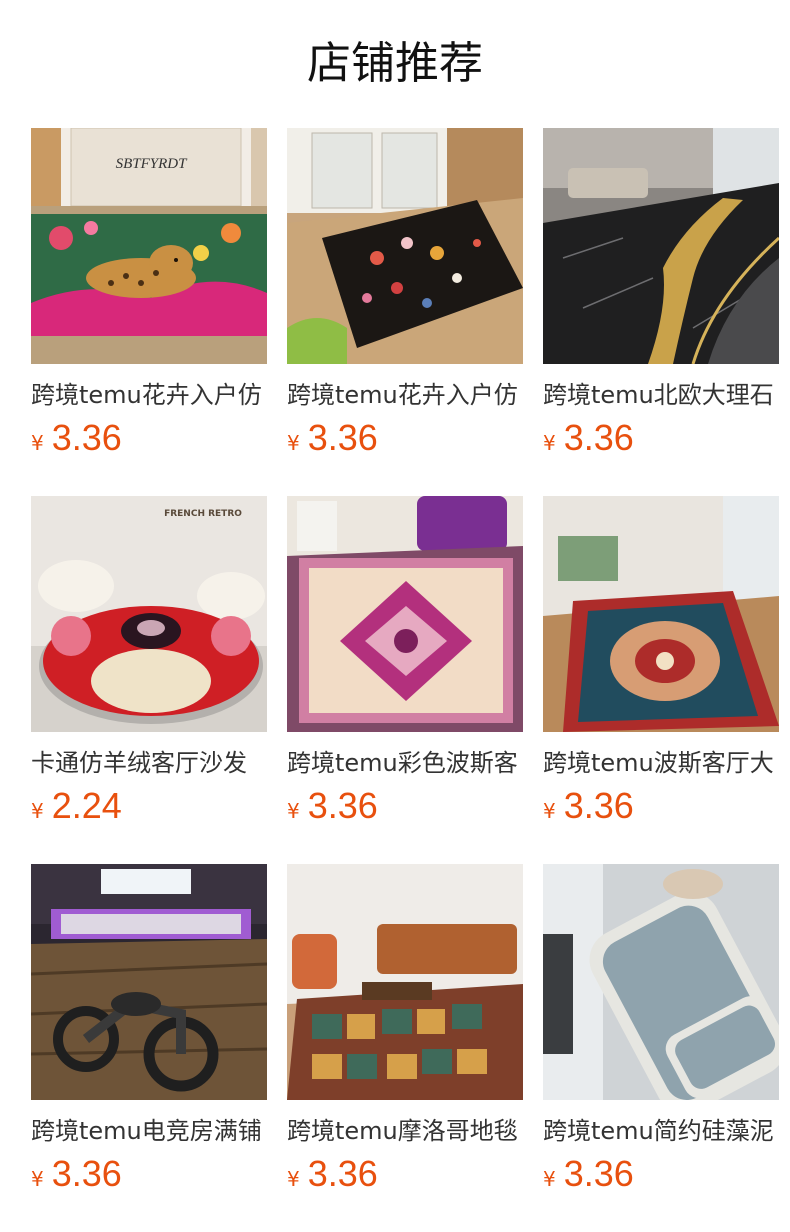 Image resolution: width=790 pixels, height=1232 pixels. What do you see at coordinates (661, 395) in the screenshot?
I see `product-name: 跨境temu北欧大理石` at bounding box center [661, 395].